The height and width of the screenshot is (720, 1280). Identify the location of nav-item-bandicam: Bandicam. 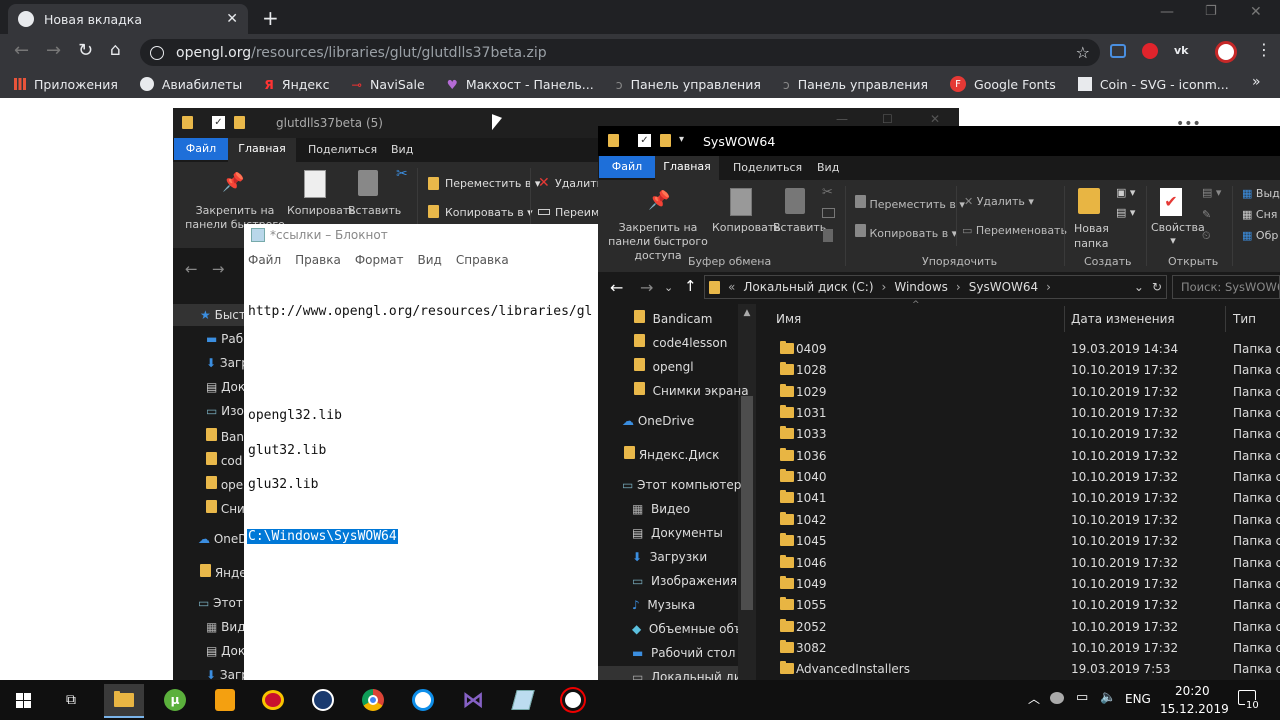
(673, 318).